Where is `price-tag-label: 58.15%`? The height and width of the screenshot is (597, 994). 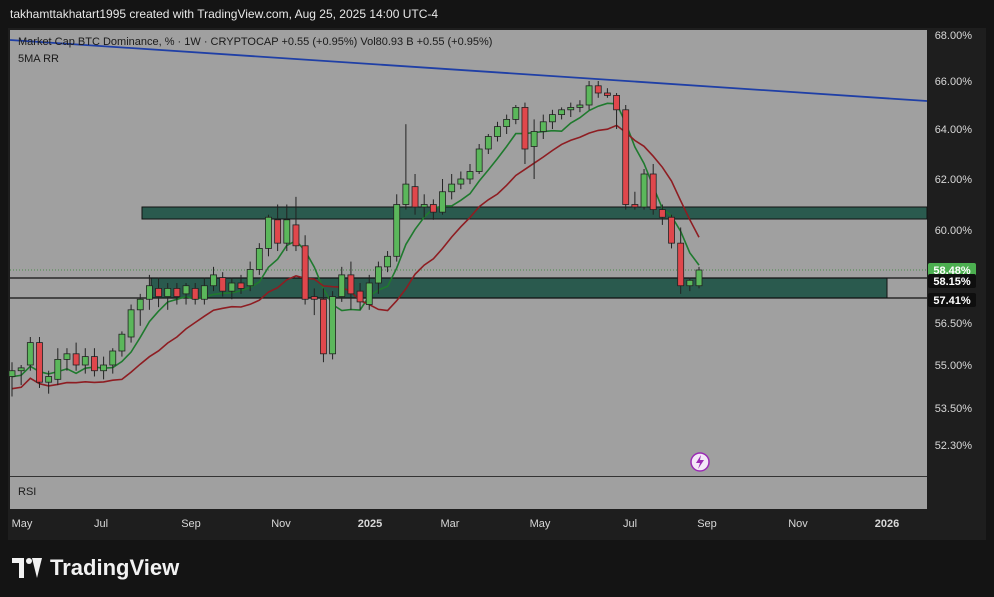 price-tag-label: 58.15% is located at coordinates (952, 282).